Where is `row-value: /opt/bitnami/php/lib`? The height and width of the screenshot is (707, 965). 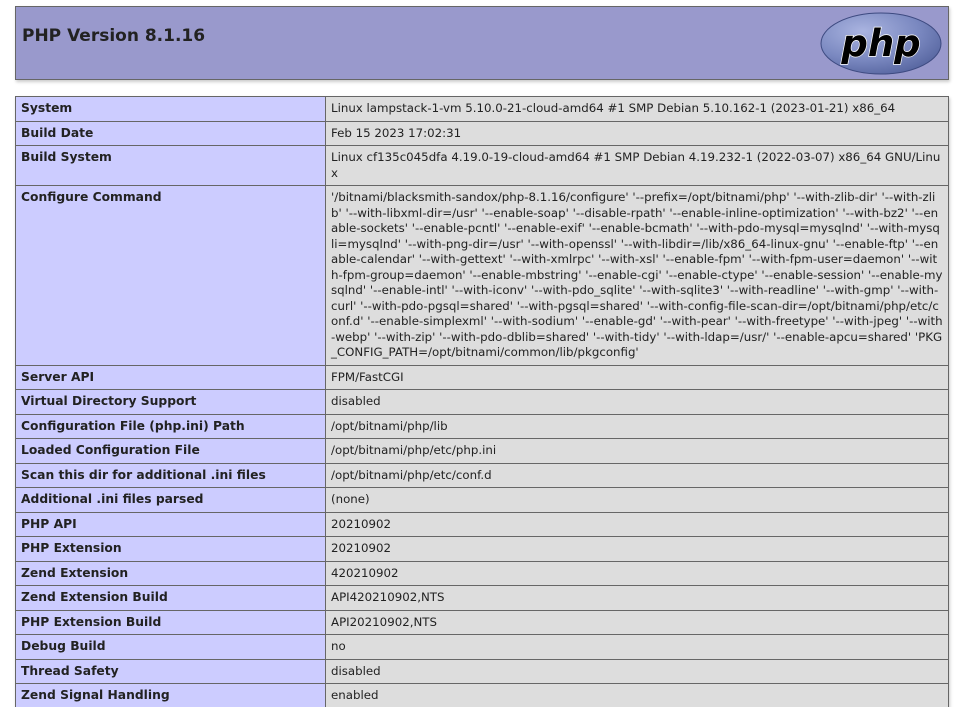
row-value: /opt/bitnami/php/lib is located at coordinates (637, 426).